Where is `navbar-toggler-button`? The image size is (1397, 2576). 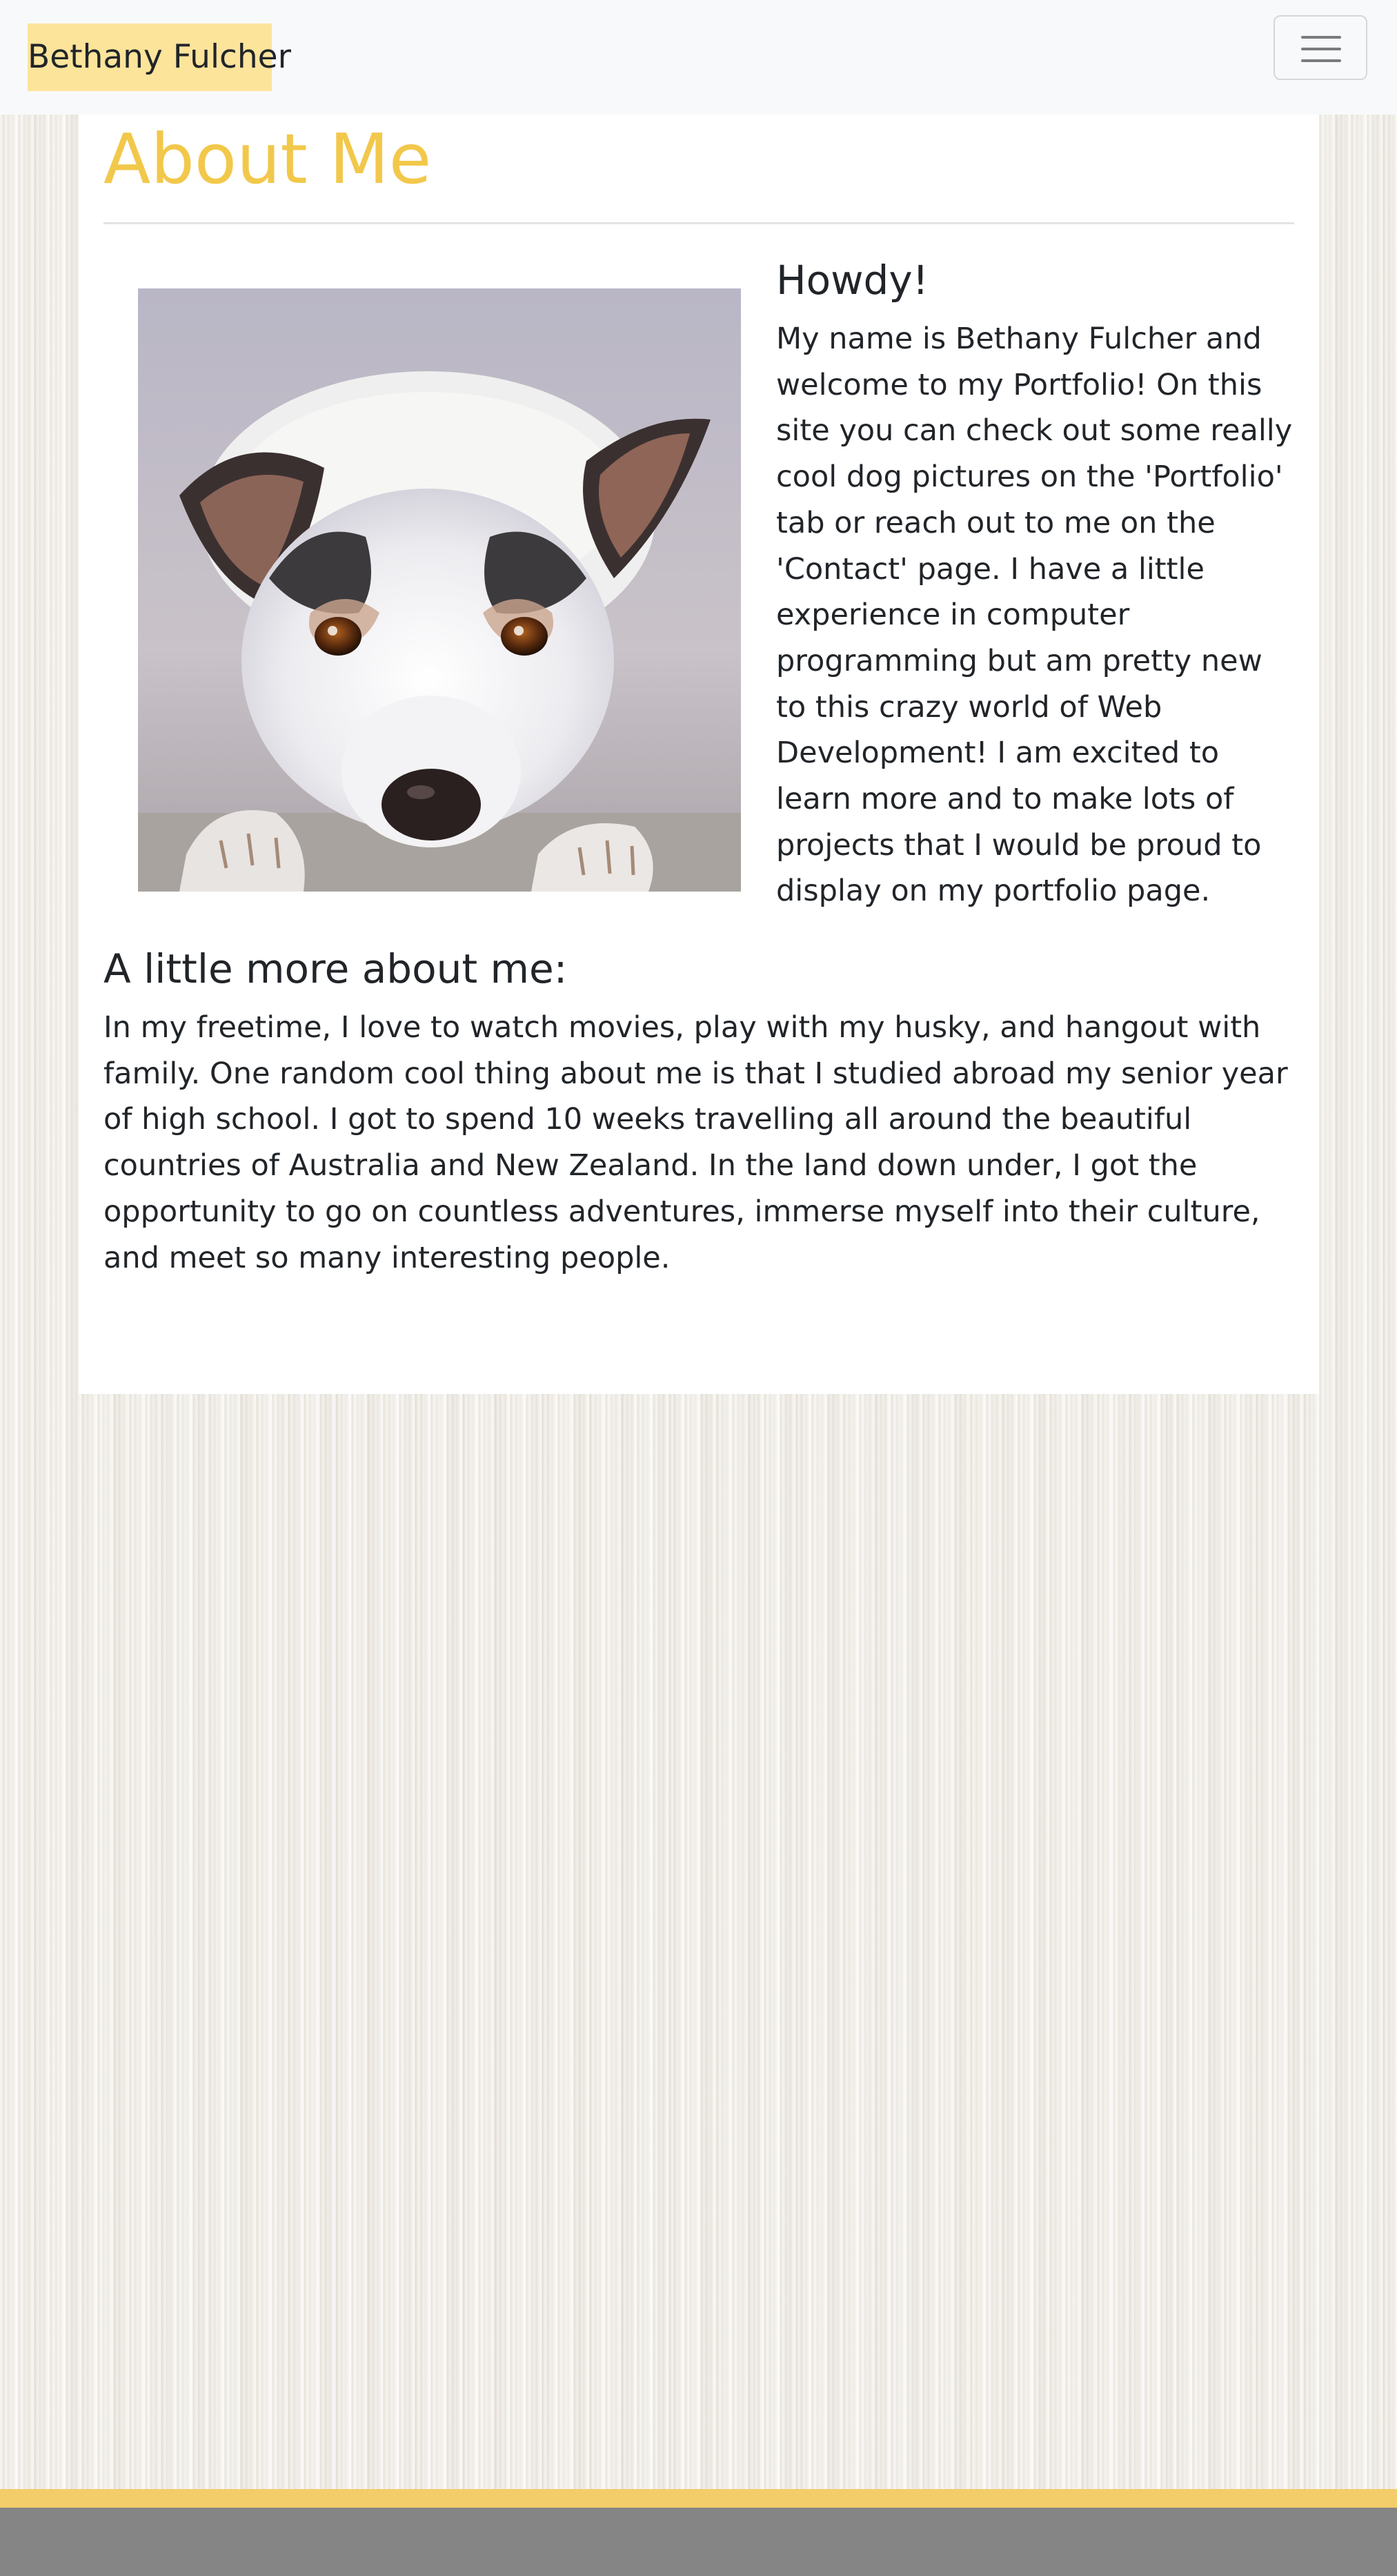
navbar-toggler-button is located at coordinates (1320, 47).